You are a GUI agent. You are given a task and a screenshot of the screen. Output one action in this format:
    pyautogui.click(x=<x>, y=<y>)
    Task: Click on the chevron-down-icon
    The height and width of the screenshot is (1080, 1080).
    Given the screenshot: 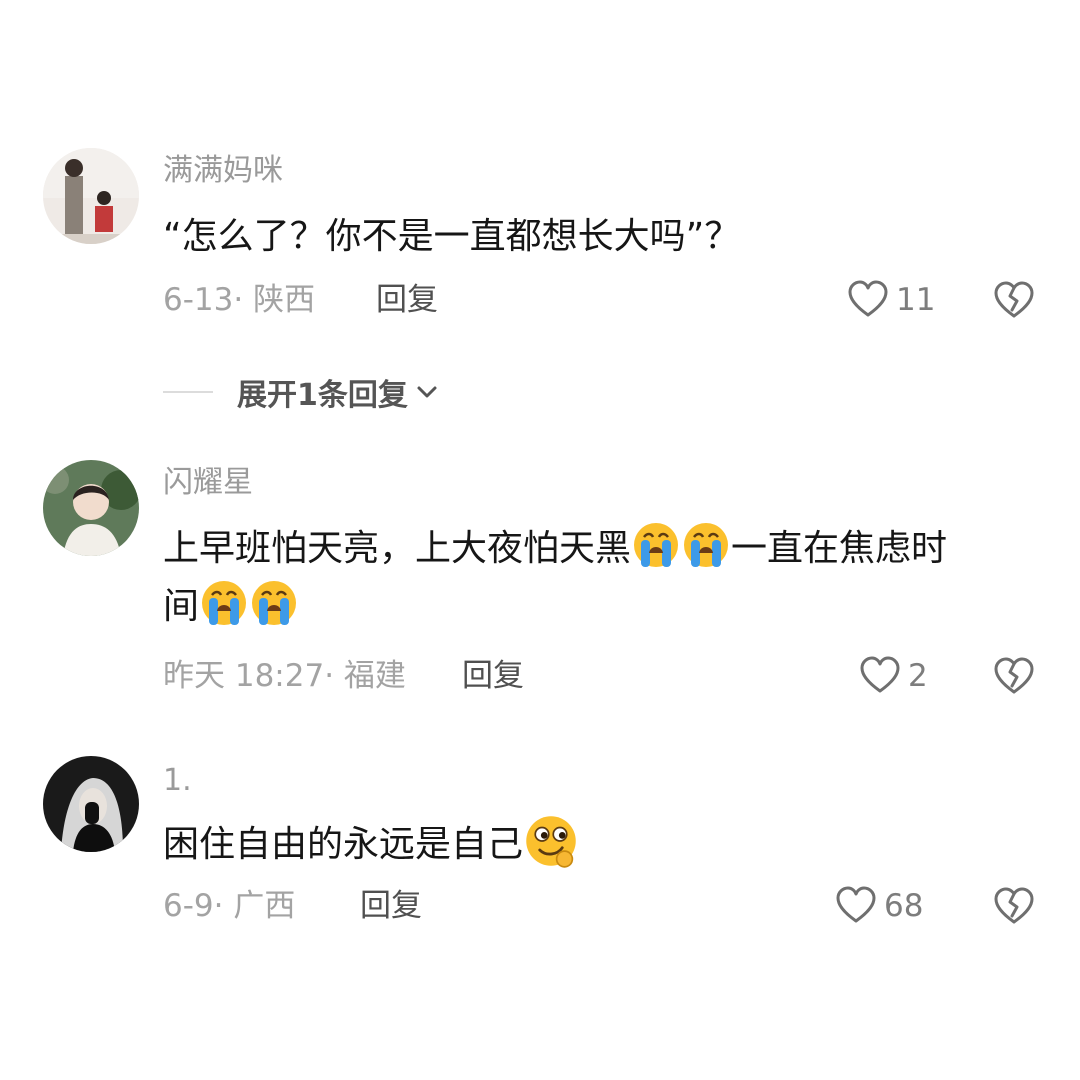 What is the action you would take?
    pyautogui.click(x=427, y=392)
    